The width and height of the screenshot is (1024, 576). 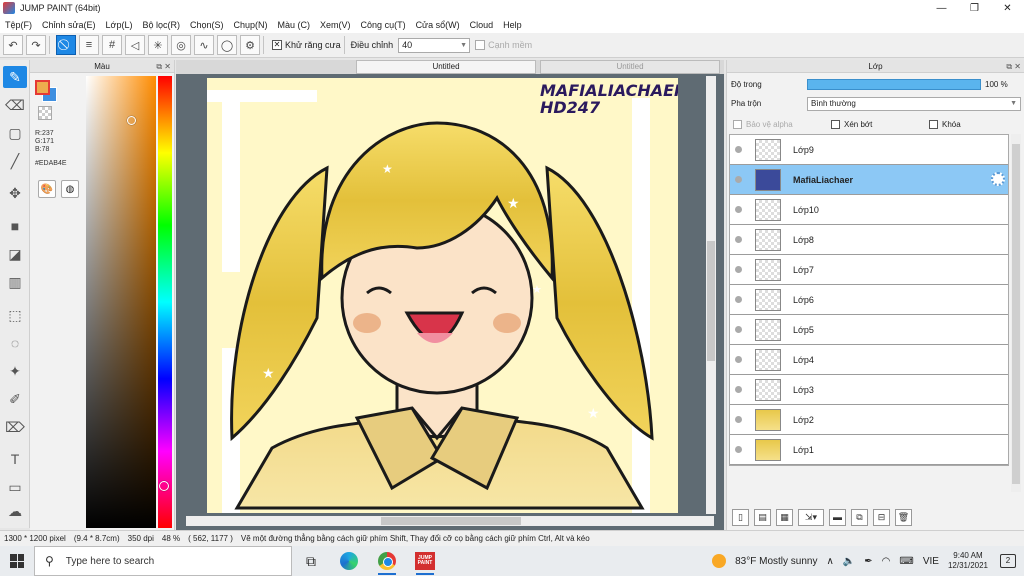 What do you see at coordinates (15, 105) in the screenshot?
I see `eraser-tool-icon: ⌫` at bounding box center [15, 105].